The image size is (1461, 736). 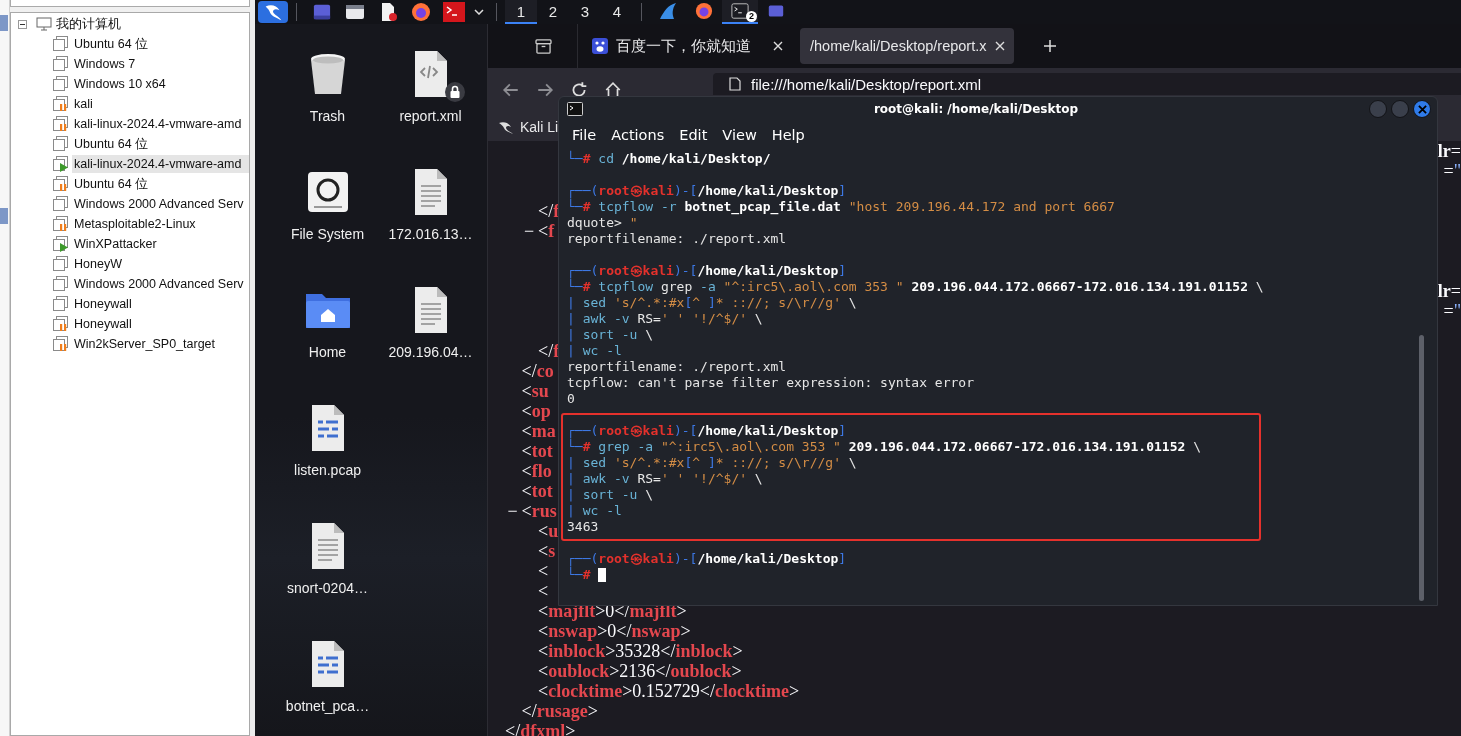 What do you see at coordinates (115, 244) in the screenshot?
I see `vm-item: WinXPattacker` at bounding box center [115, 244].